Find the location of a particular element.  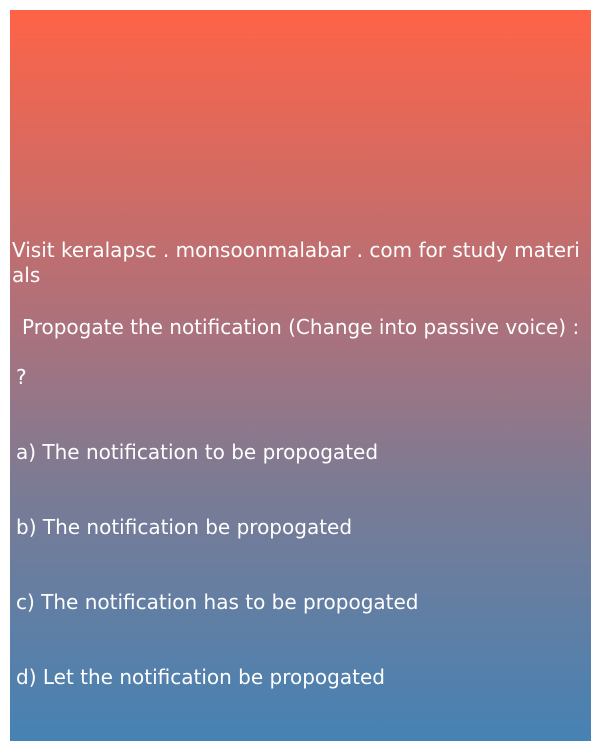

option-a: a) The notification to be propogated is located at coordinates (197, 452).